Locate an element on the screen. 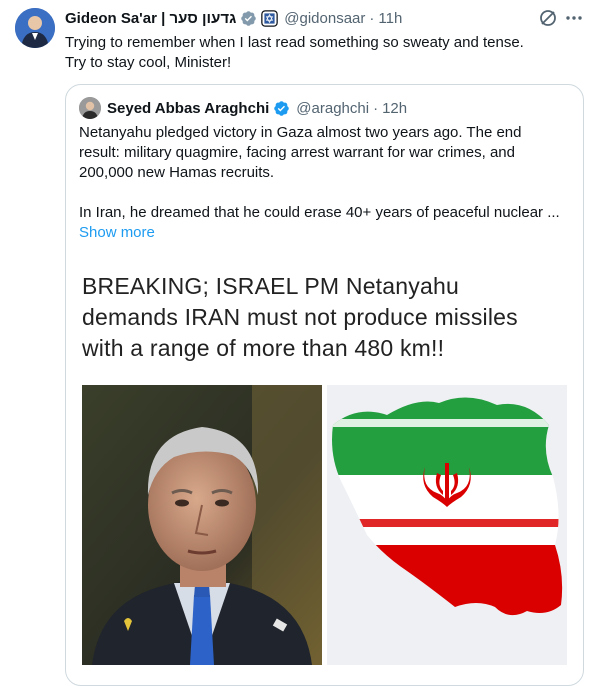 This screenshot has width=607, height=686. headline-line: with a range of more than 480 km!! is located at coordinates (263, 348).